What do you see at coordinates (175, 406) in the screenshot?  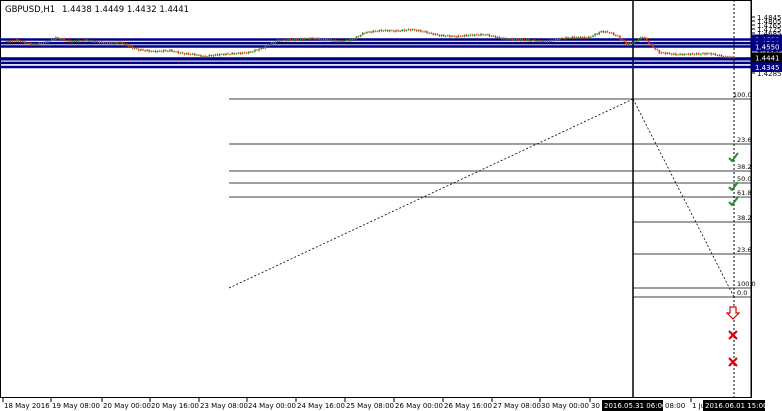 I see `time-tick-label: 20 May 16:00` at bounding box center [175, 406].